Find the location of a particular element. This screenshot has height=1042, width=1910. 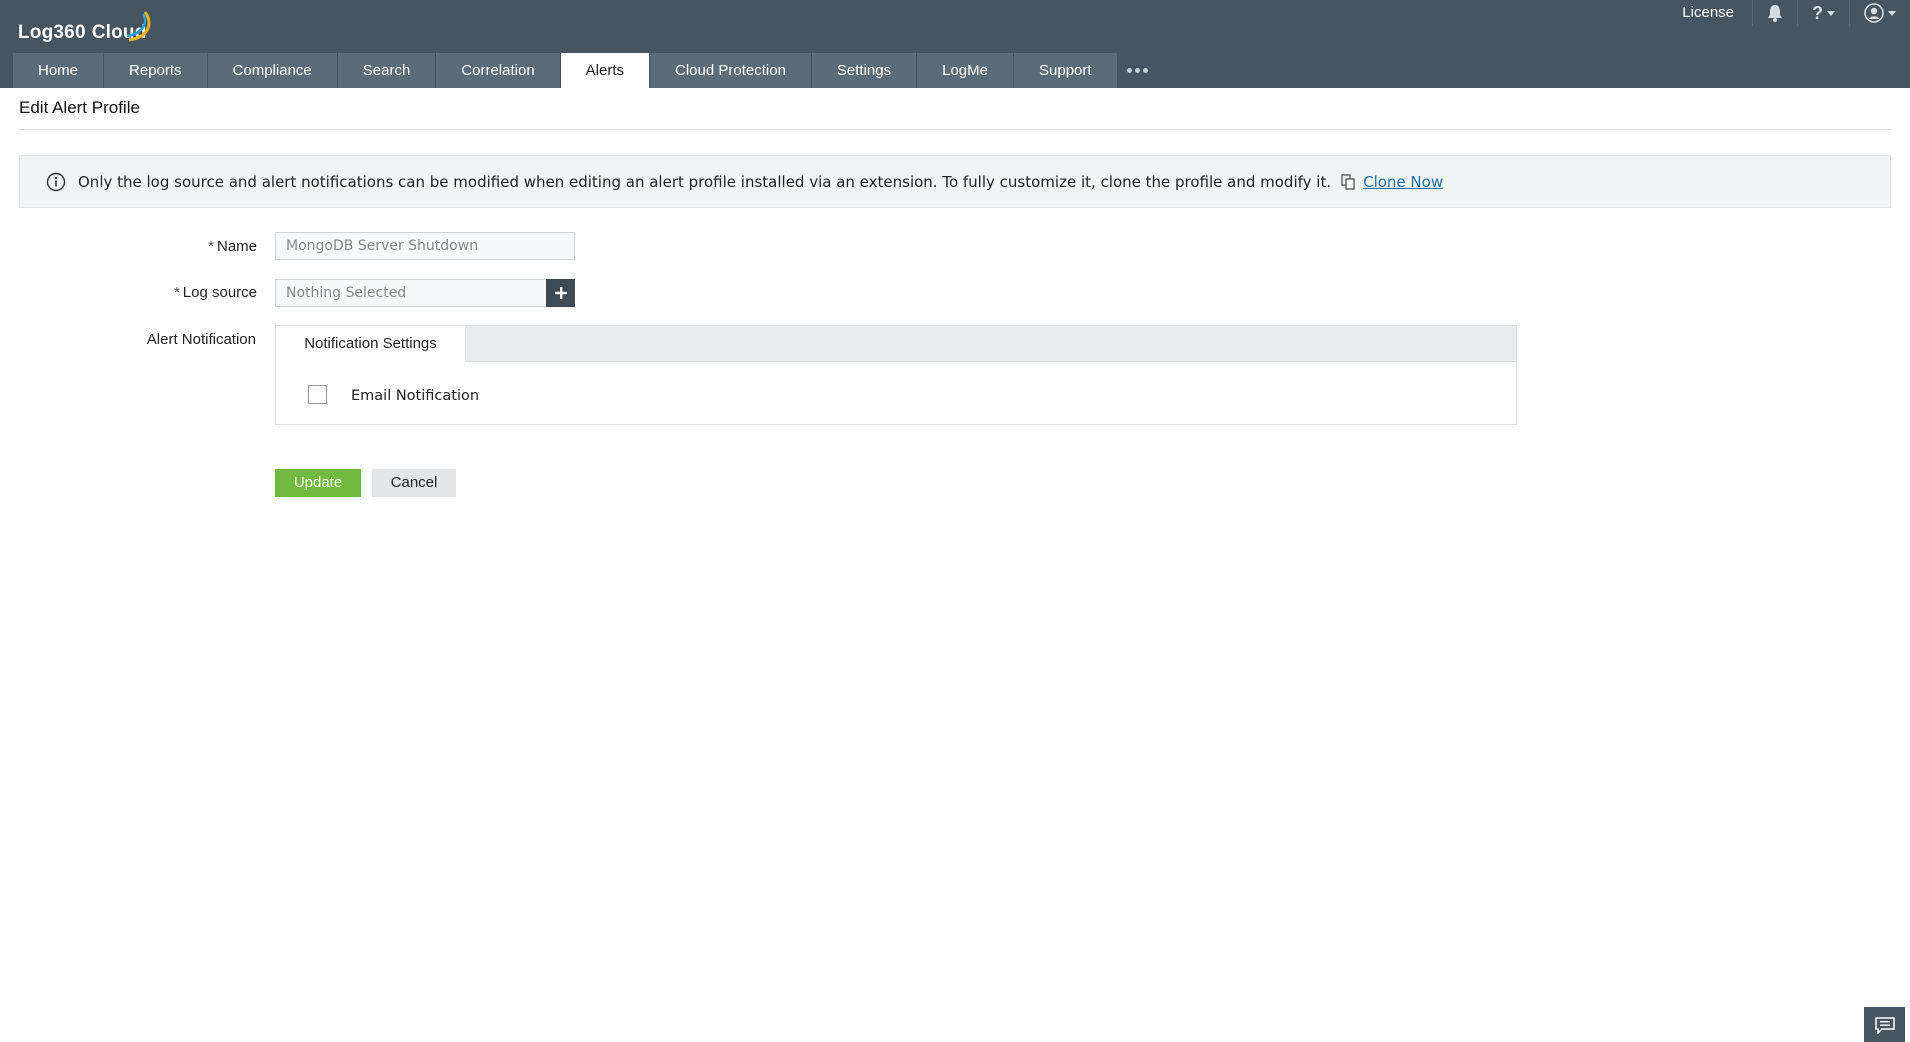

tab-settings: Settings is located at coordinates (864, 70).